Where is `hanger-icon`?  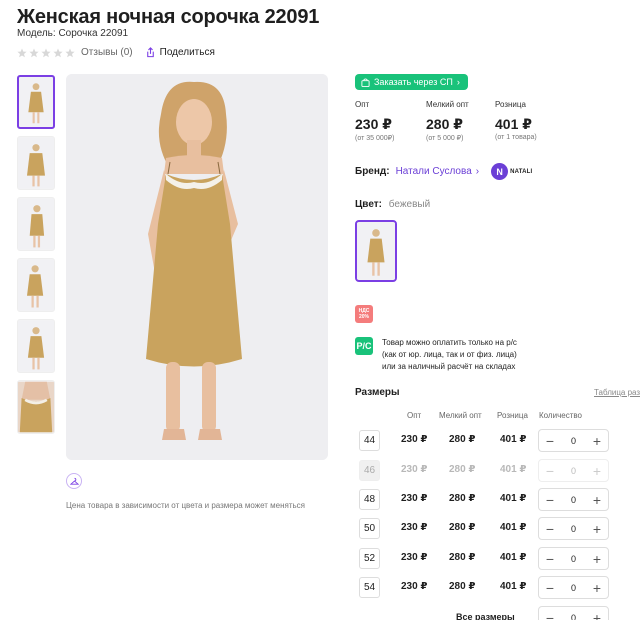 hanger-icon is located at coordinates (74, 481).